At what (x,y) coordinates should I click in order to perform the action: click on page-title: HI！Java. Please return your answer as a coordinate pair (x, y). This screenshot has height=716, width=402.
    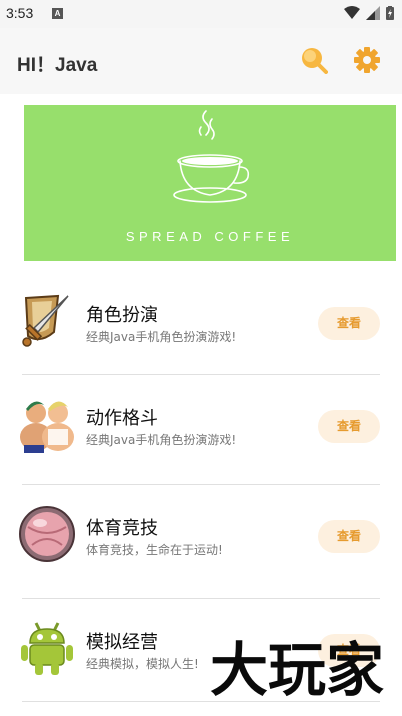
    Looking at the image, I should click on (57, 65).